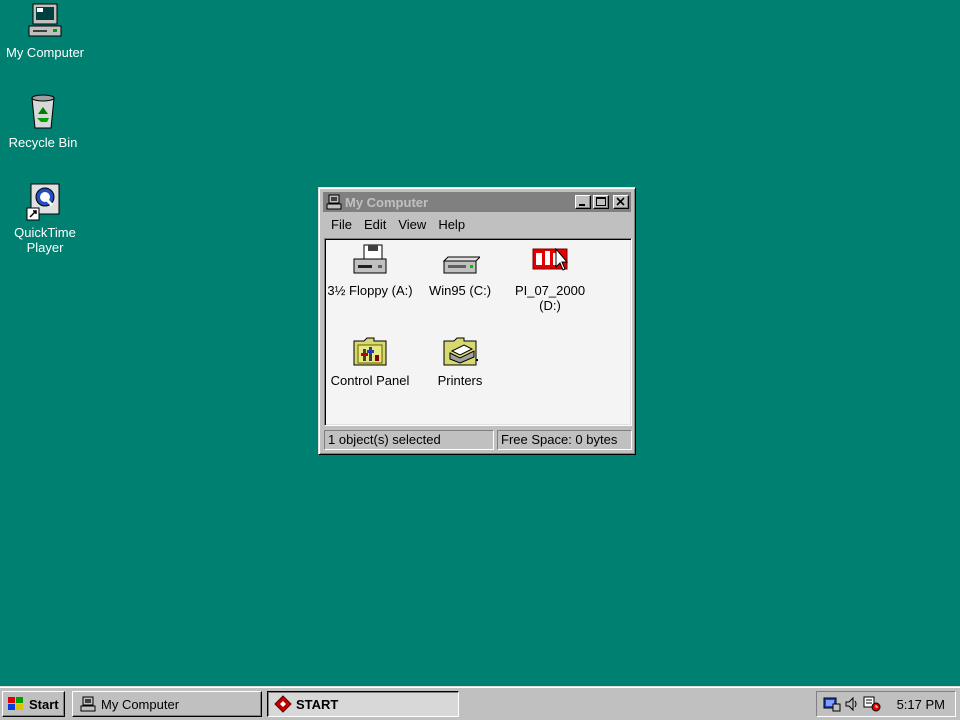 The height and width of the screenshot is (720, 960). I want to click on drive-a-item: 3½ Floppy (A:), so click(370, 270).